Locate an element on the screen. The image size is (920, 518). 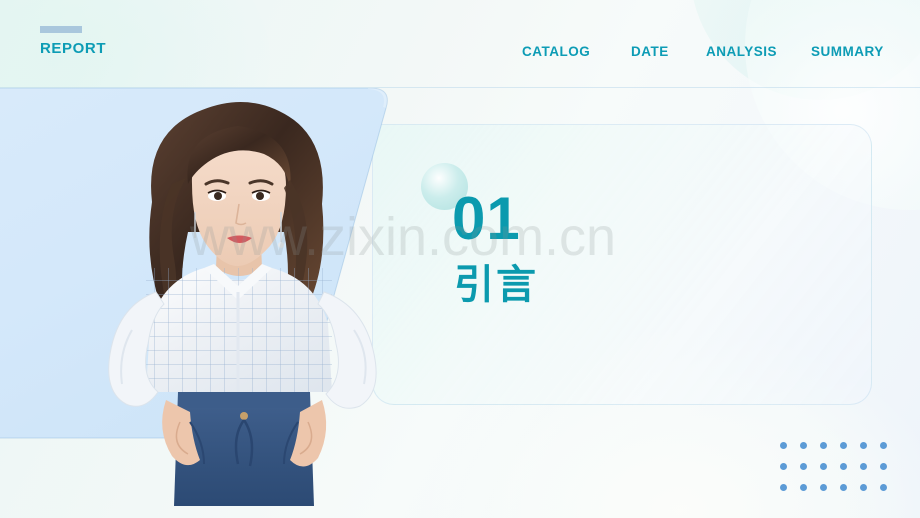
logo: REPORT is located at coordinates (73, 41).